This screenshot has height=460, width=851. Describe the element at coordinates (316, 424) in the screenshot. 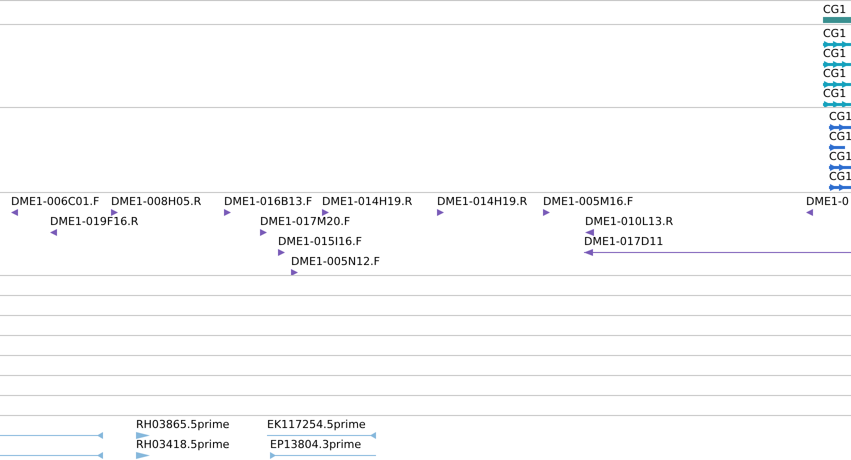

I see `feature-label: EK117254.5prime` at that location.